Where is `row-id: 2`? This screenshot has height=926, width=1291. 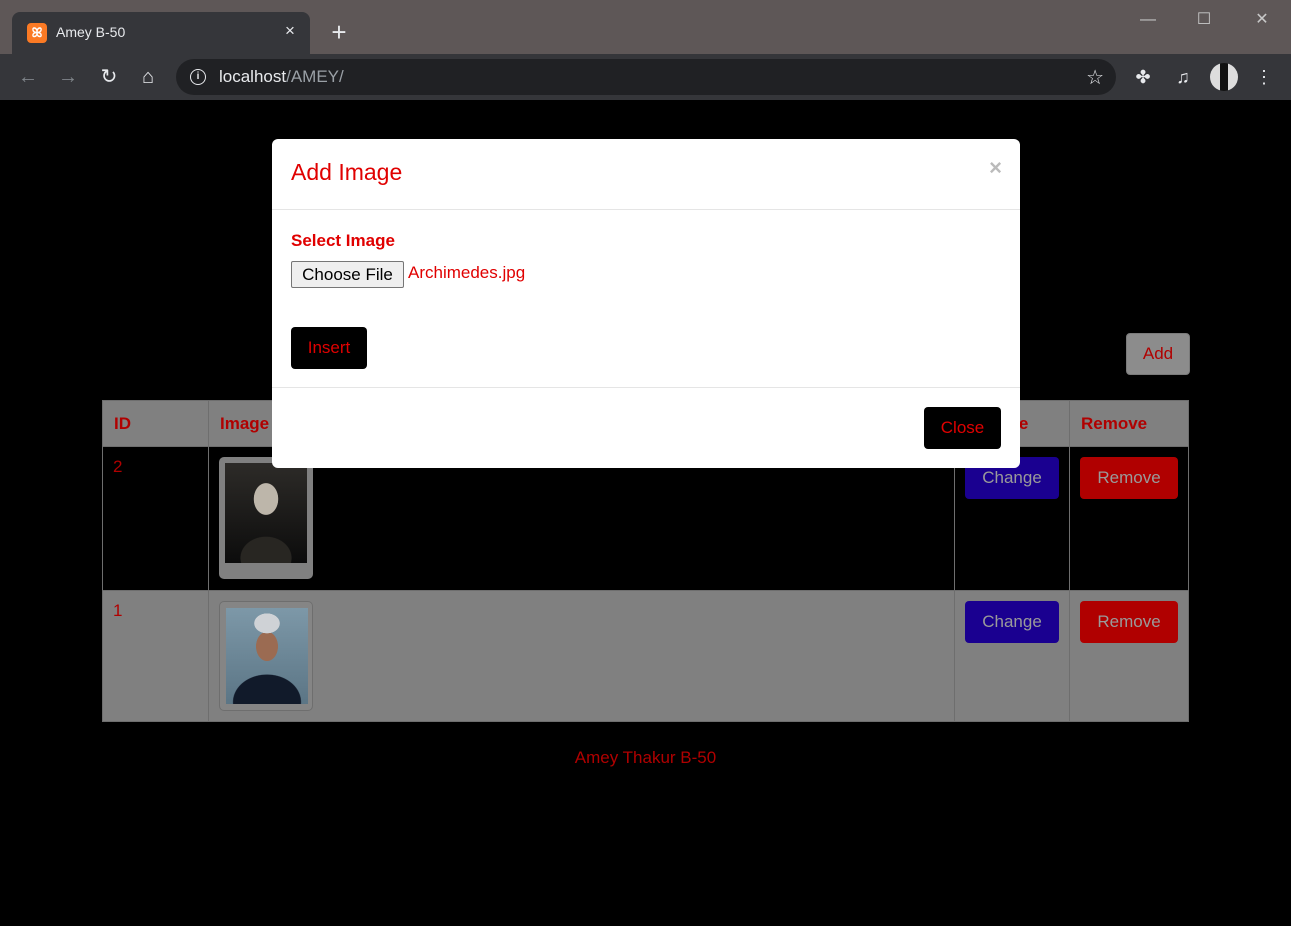
row-id: 2 is located at coordinates (155, 518).